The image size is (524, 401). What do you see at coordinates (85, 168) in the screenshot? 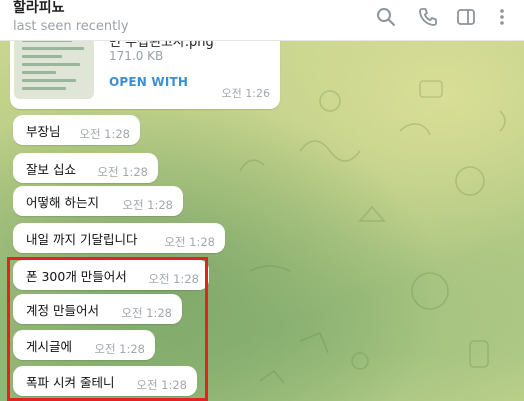
I see `message-bubble: 잘보 십쇼 오전 1:28` at bounding box center [85, 168].